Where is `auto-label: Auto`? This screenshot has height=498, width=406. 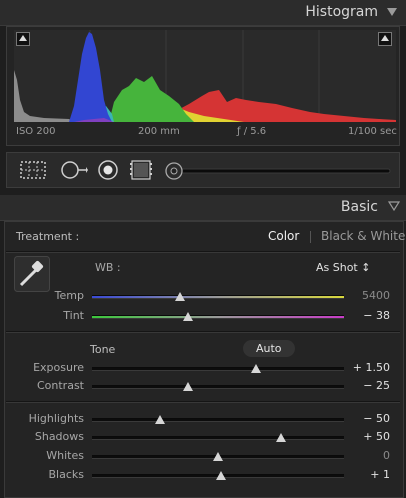 auto-label: Auto is located at coordinates (269, 348).